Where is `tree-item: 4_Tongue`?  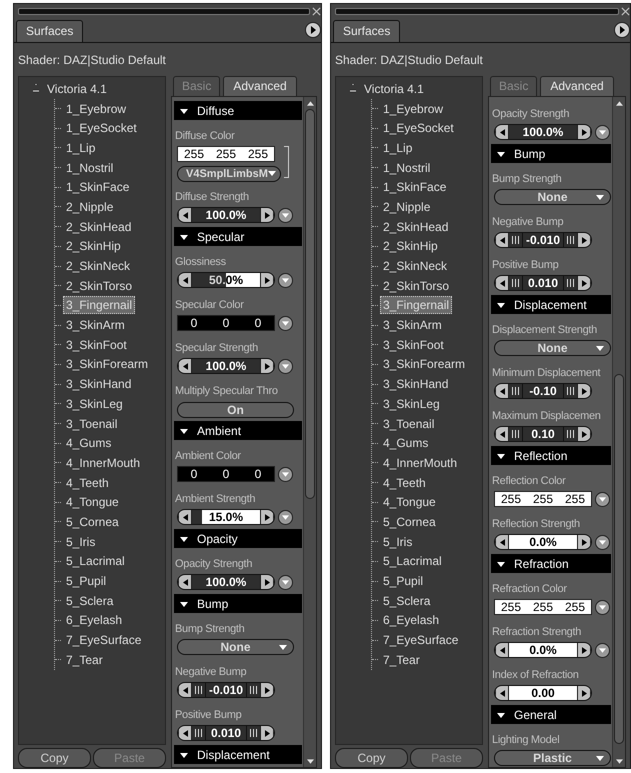
tree-item: 4_Tongue is located at coordinates (92, 502).